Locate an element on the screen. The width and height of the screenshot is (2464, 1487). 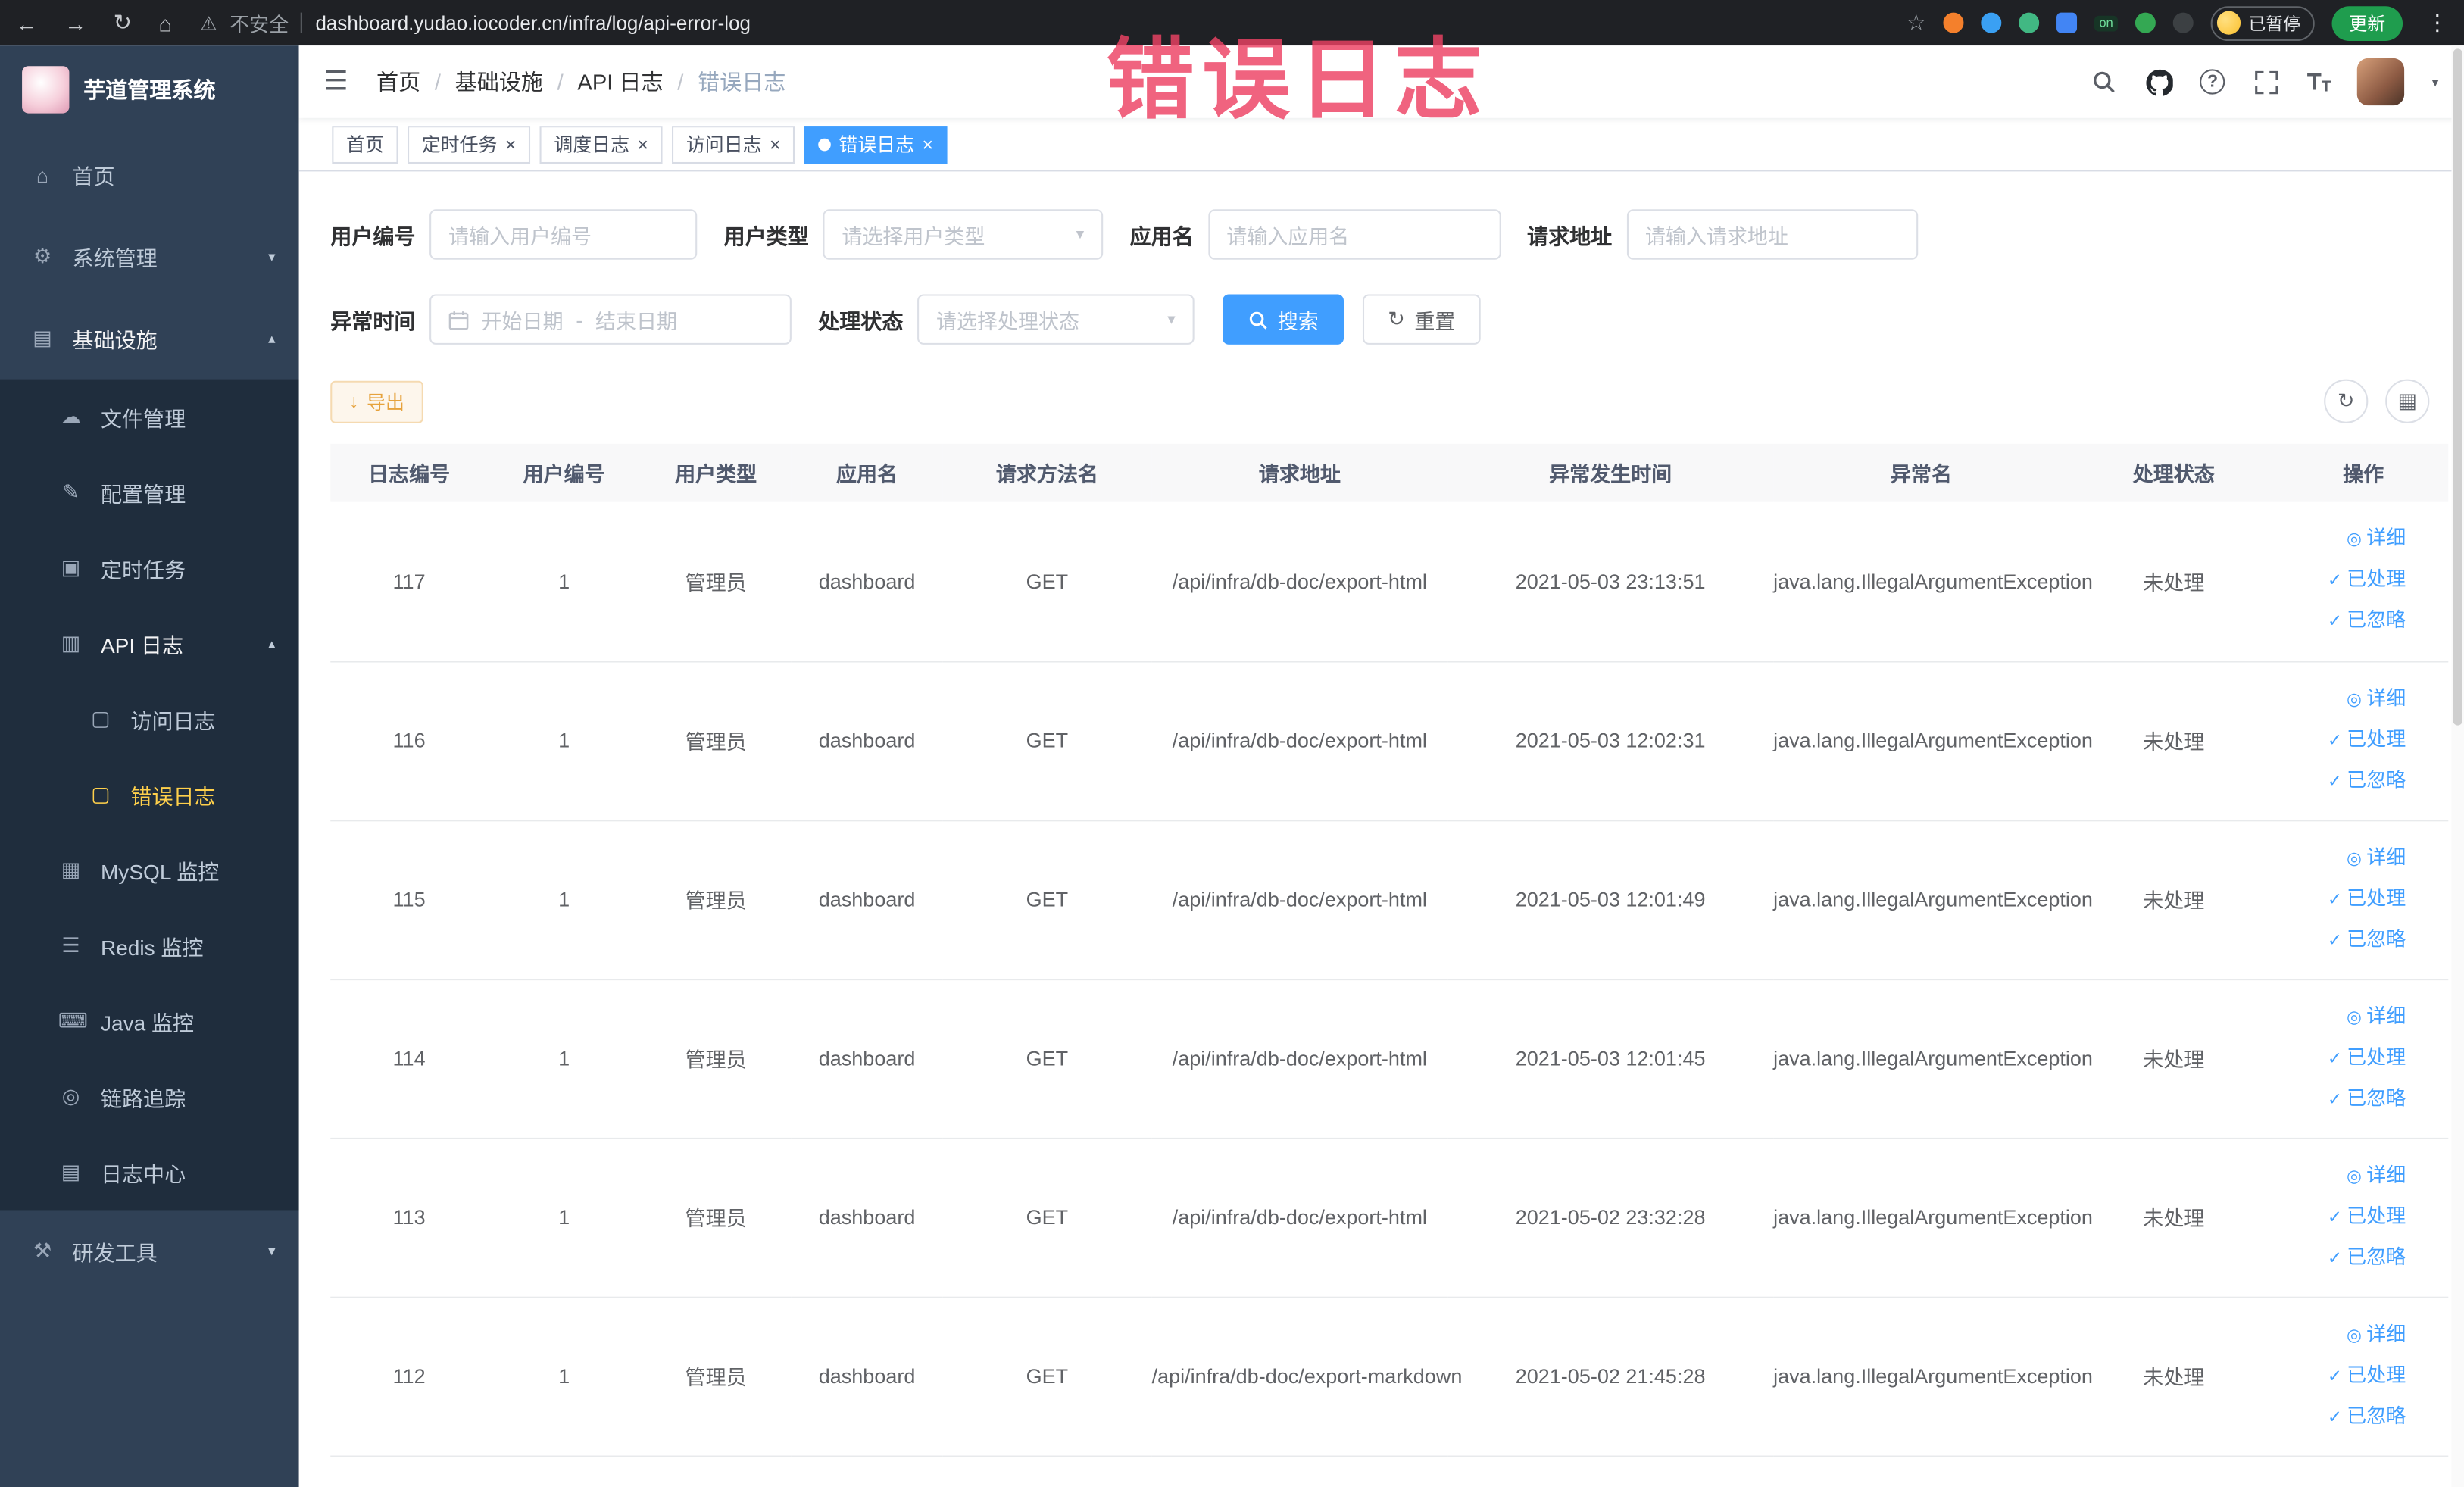
refresh-table-button: ↻ is located at coordinates (2346, 401).